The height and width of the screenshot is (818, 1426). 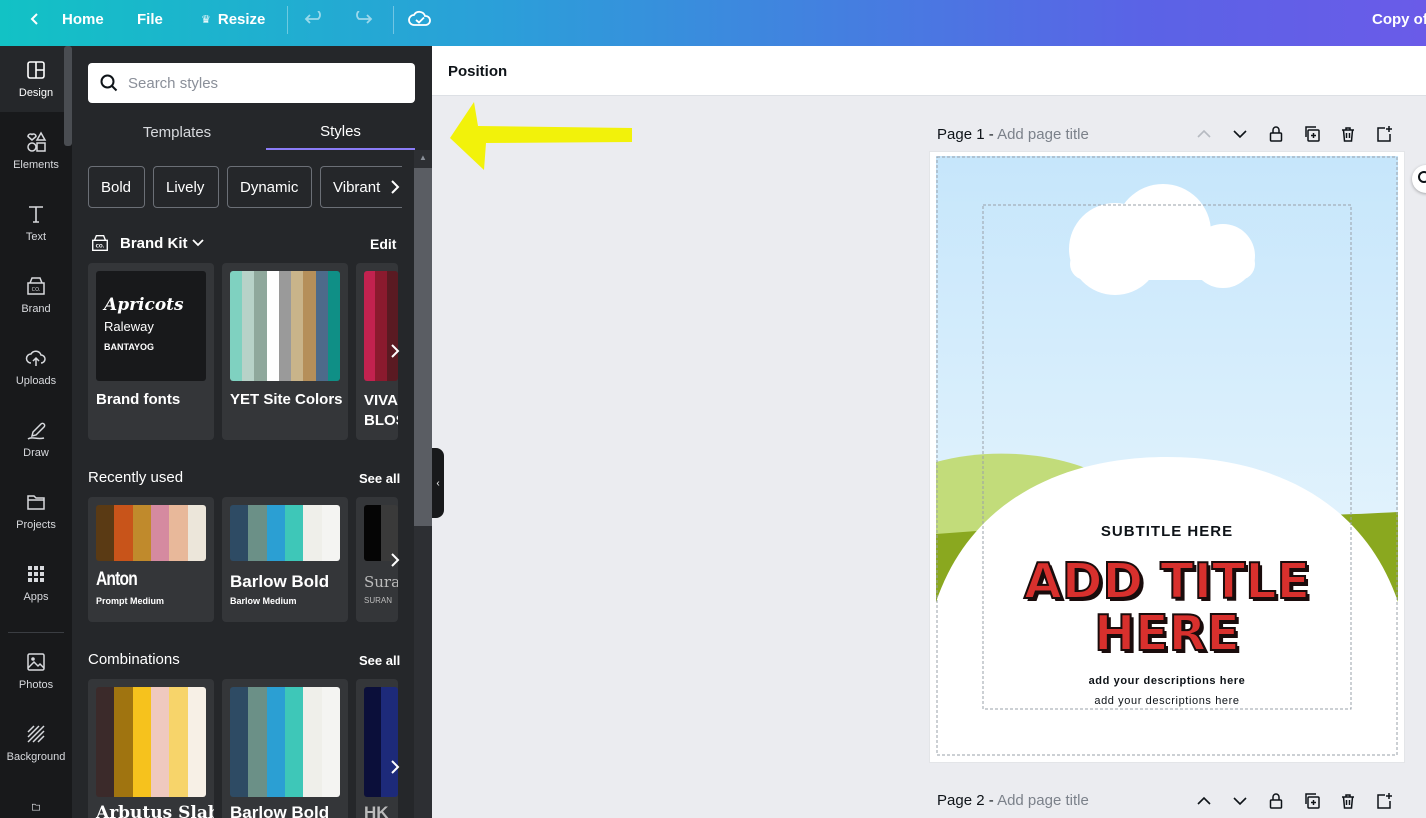 What do you see at coordinates (377, 748) in the screenshot?
I see `combination-card-partial: HK` at bounding box center [377, 748].